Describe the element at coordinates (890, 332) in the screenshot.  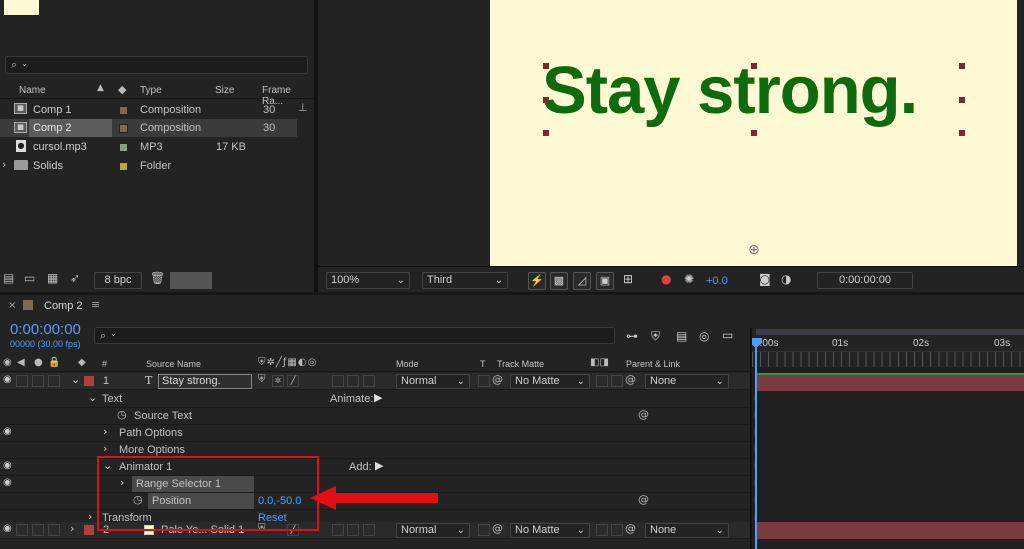
I see `work-area-bar` at that location.